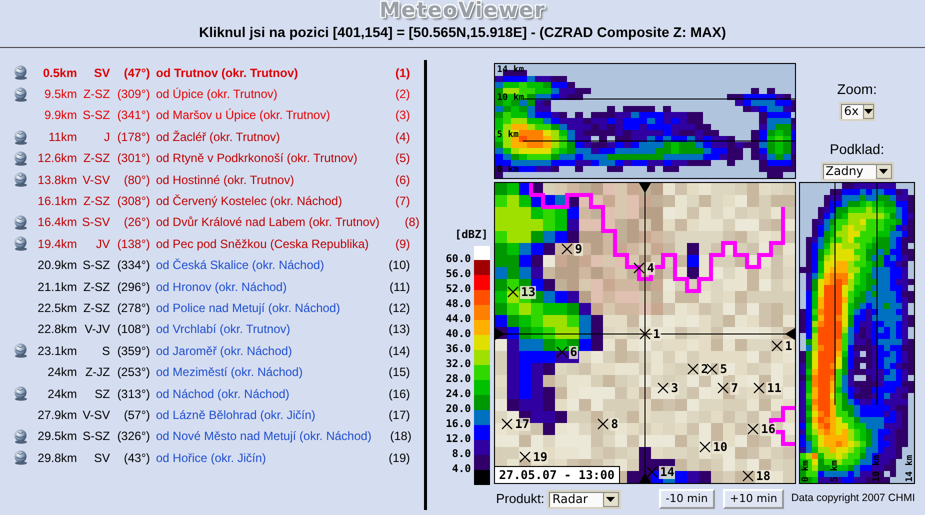 The image size is (925, 515). I want to click on distance-text: 0.5km, so click(59, 73).